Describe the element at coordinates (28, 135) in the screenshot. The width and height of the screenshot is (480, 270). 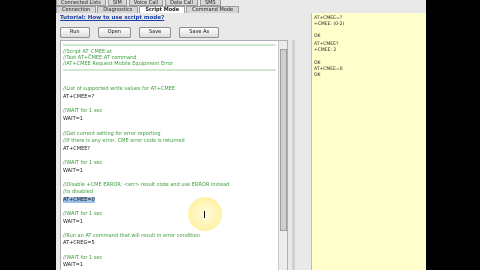
I see `left-letterbox` at that location.